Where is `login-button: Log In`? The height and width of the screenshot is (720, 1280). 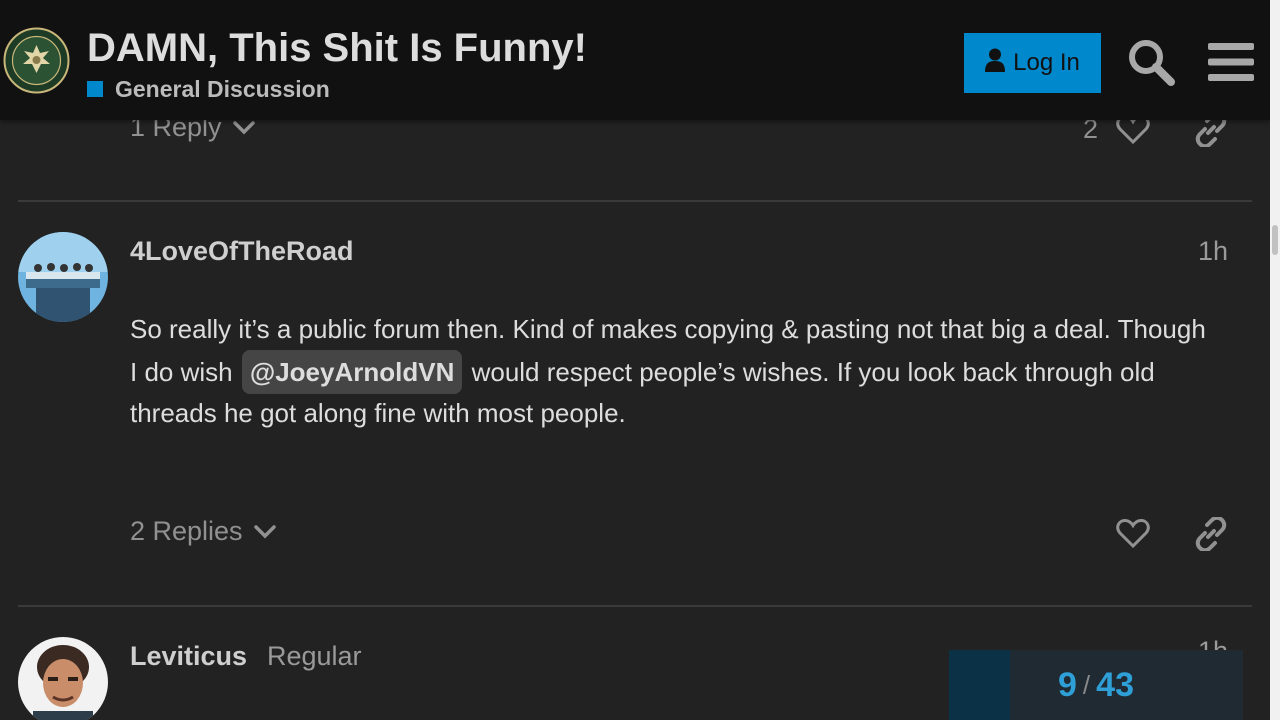 login-button: Log In is located at coordinates (1032, 63).